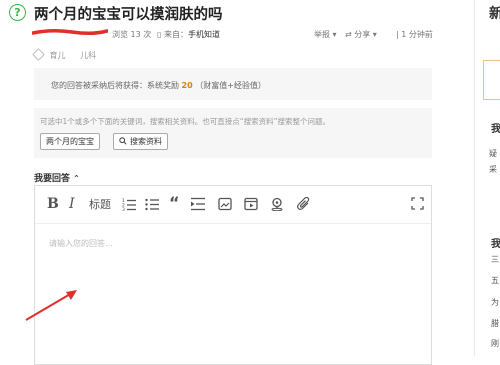 The height and width of the screenshot is (365, 500). Describe the element at coordinates (417, 203) in the screenshot. I see `fullscreen-icon` at that location.